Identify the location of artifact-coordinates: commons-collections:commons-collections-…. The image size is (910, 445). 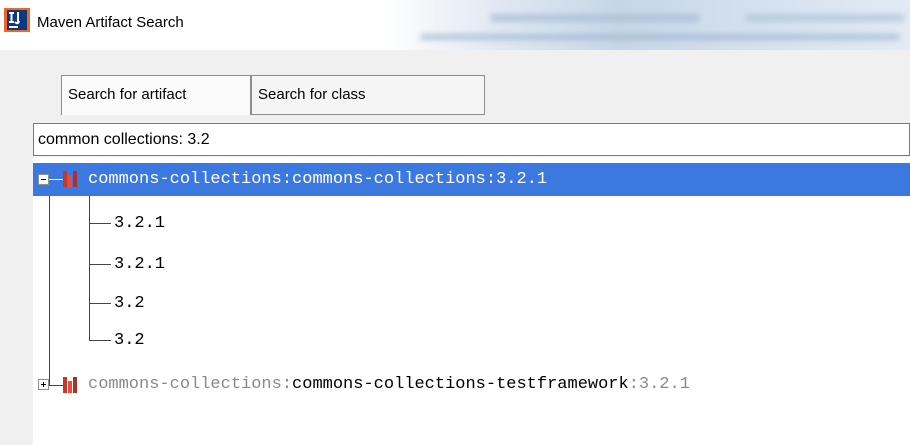
(389, 384).